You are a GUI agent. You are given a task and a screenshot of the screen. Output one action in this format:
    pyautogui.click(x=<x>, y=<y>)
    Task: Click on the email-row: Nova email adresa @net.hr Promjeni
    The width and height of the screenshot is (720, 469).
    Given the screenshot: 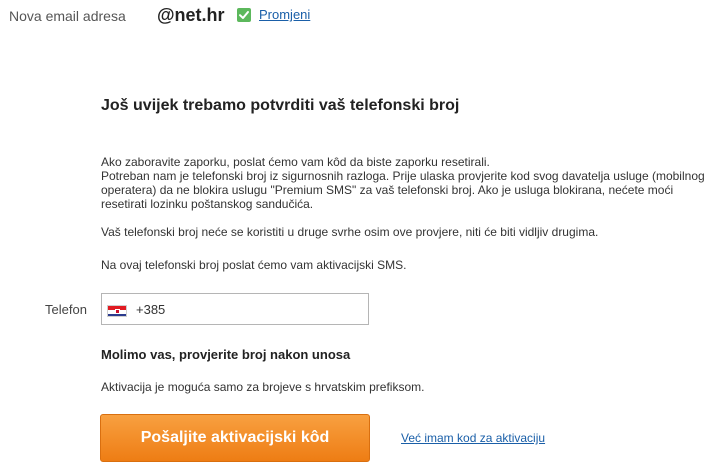 What is the action you would take?
    pyautogui.click(x=360, y=15)
    